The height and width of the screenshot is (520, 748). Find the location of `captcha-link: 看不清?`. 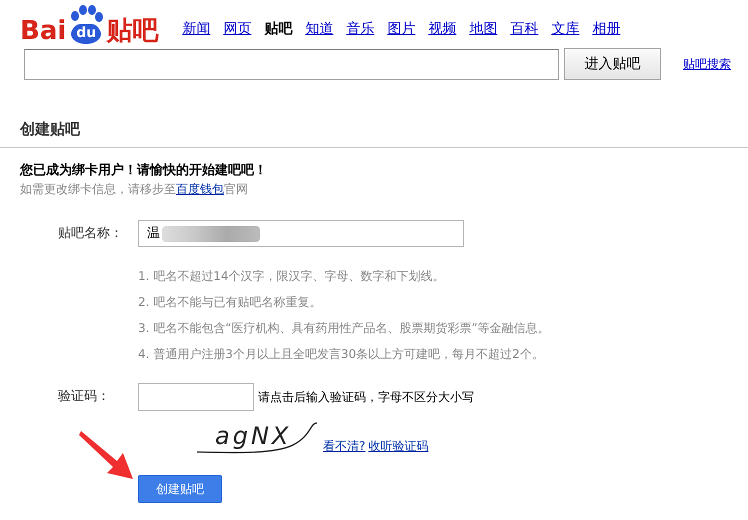

captcha-link: 看不清? is located at coordinates (344, 446).